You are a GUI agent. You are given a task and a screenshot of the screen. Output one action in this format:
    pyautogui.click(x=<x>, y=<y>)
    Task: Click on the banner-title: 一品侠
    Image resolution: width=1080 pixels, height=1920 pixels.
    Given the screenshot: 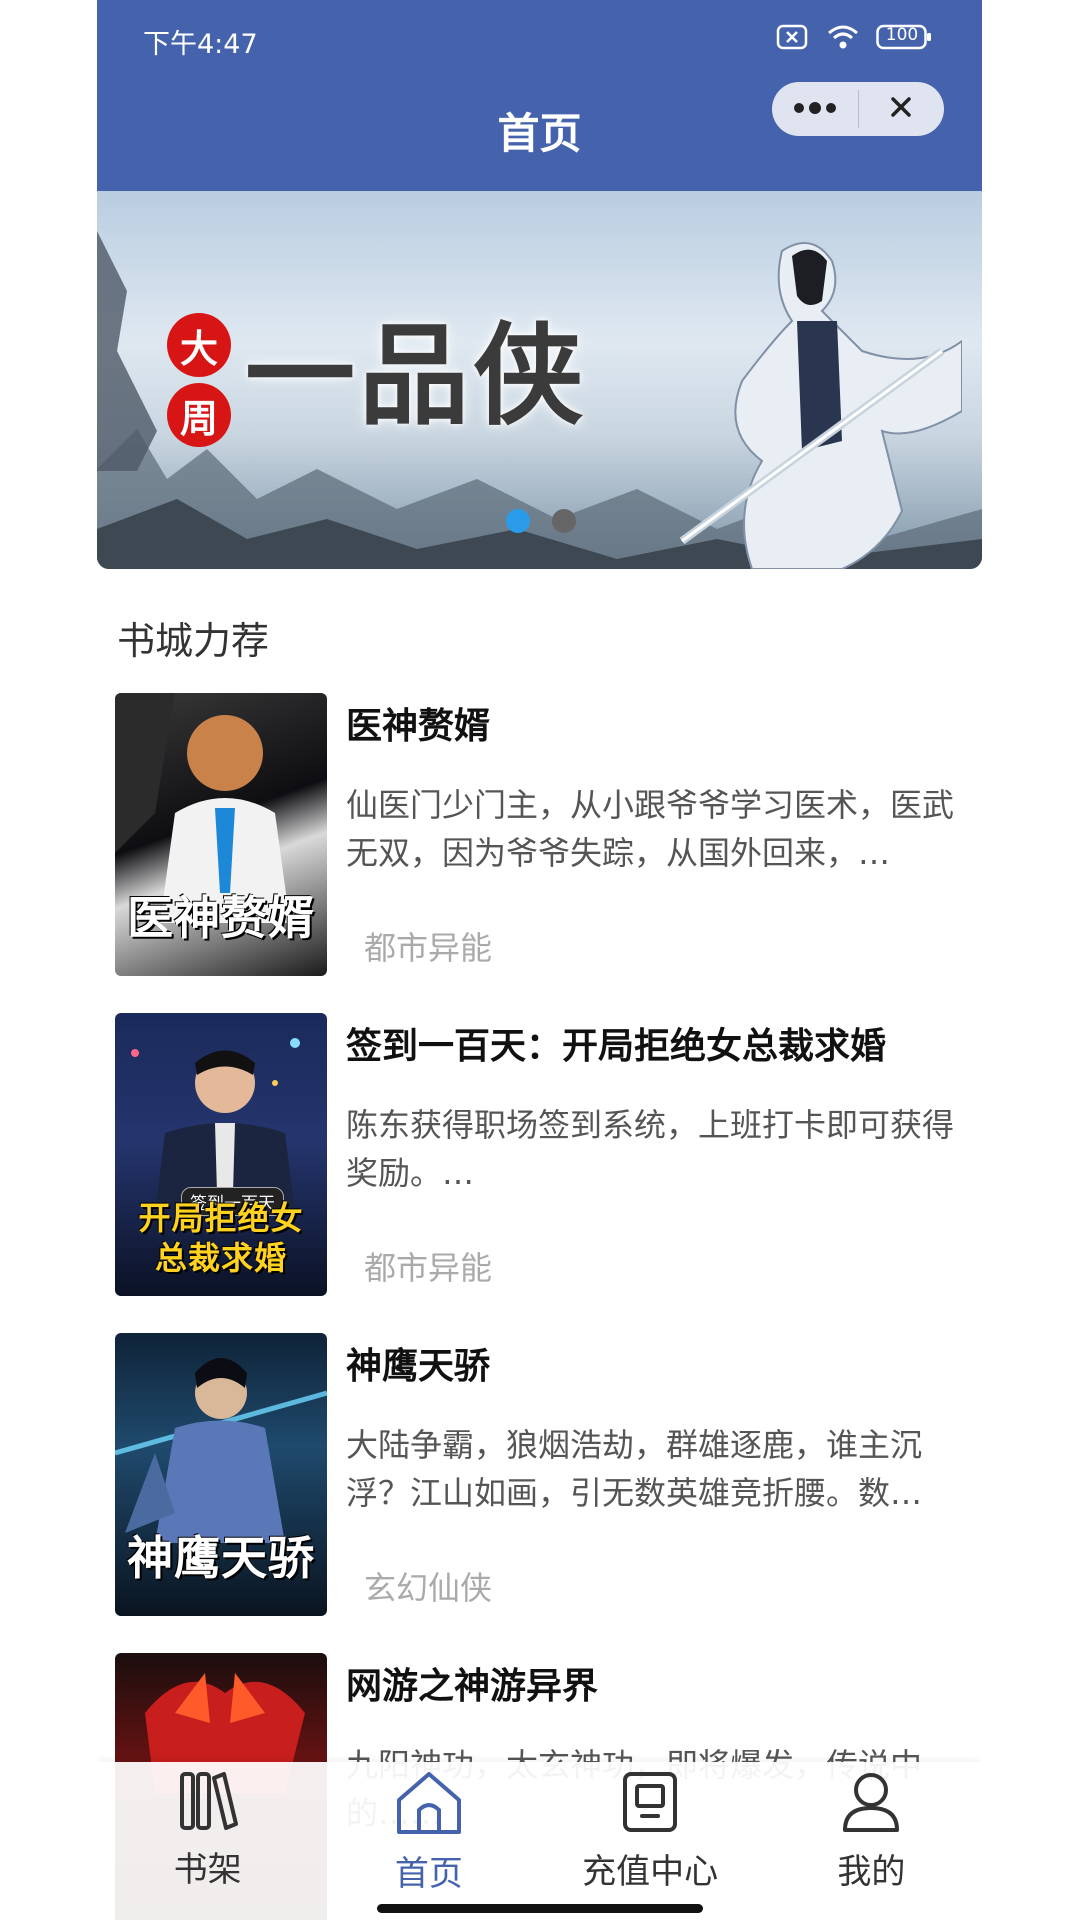 What is the action you would take?
    pyautogui.click(x=416, y=375)
    